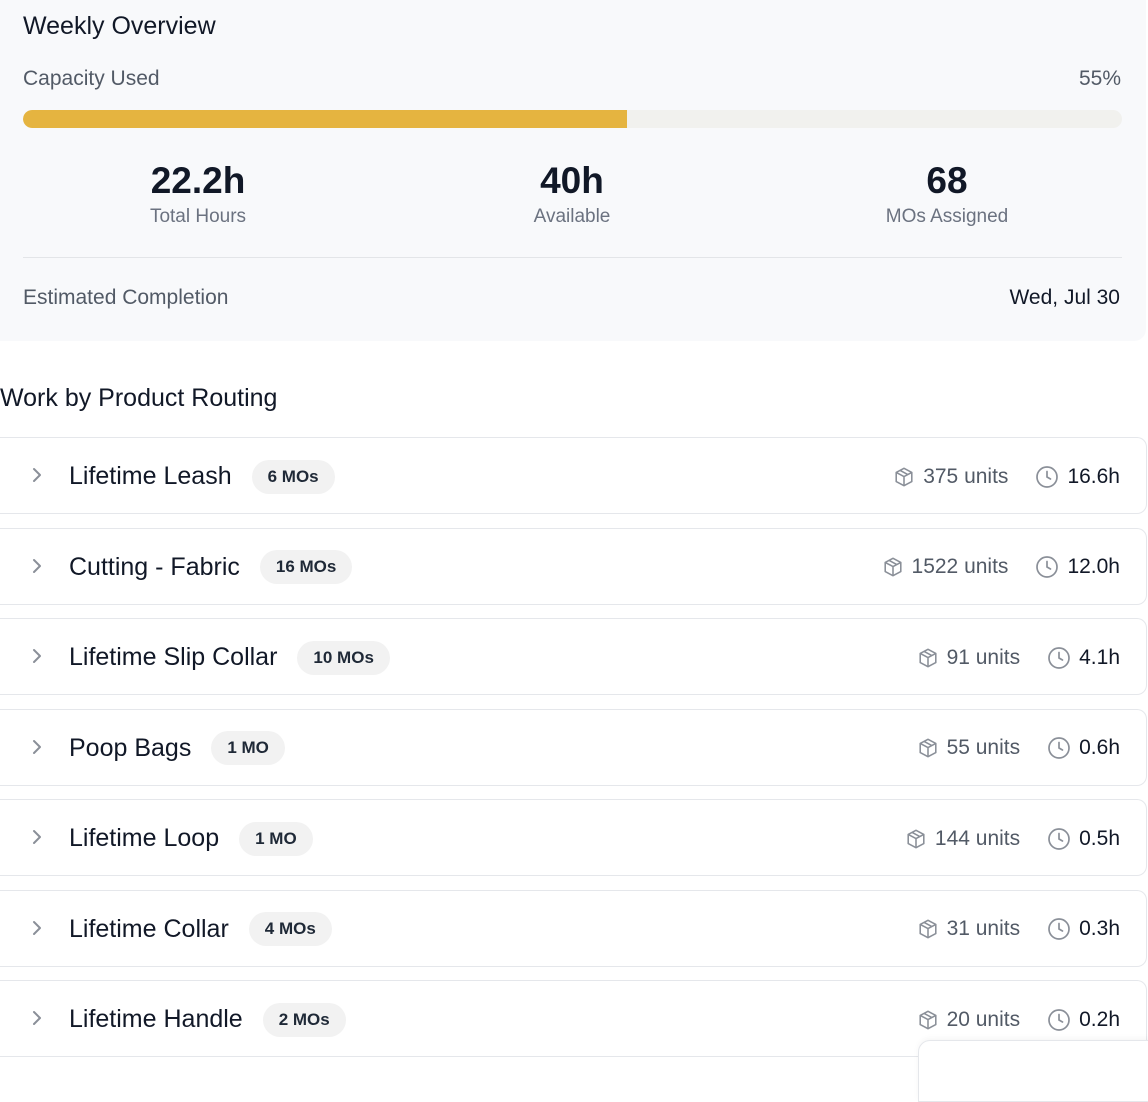 The height and width of the screenshot is (1102, 1148). I want to click on hours-value: 0.3h, so click(1083, 929).